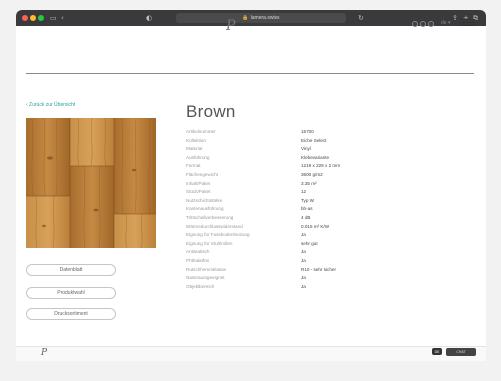  What do you see at coordinates (198, 252) in the screenshot?
I see `spec-label: Antistatisch` at bounding box center [198, 252].